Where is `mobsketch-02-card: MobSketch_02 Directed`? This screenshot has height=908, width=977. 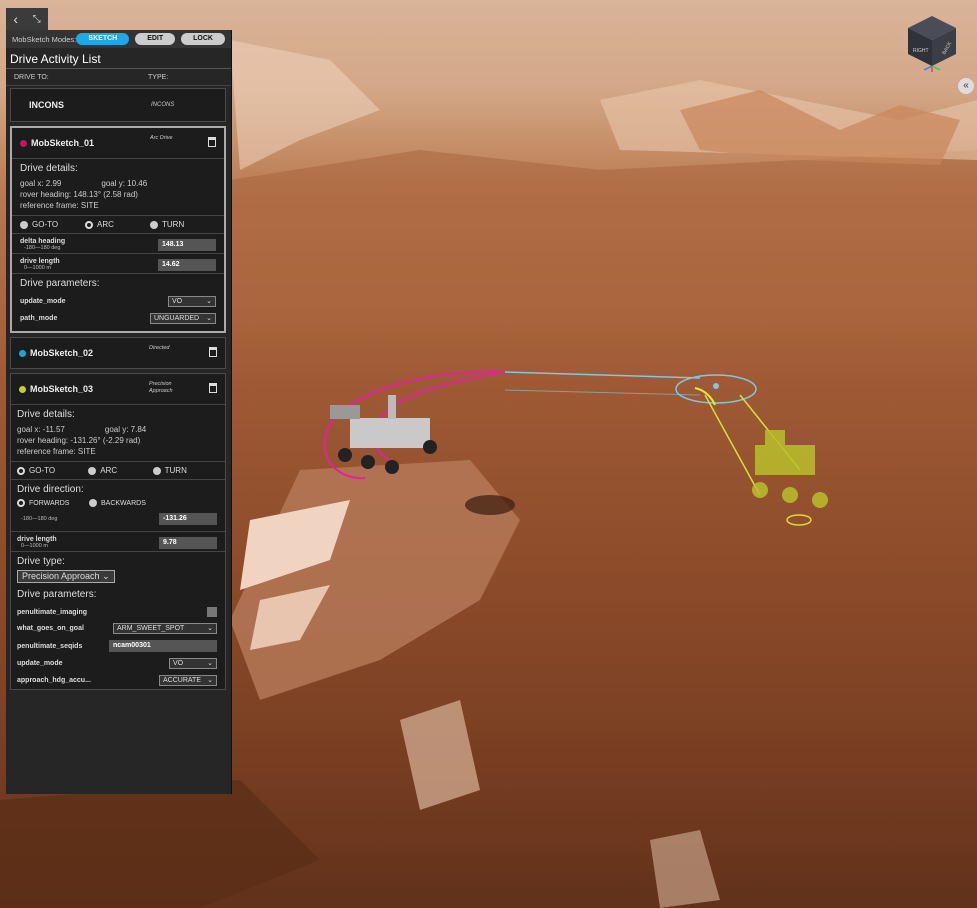 mobsketch-02-card: MobSketch_02 Directed is located at coordinates (118, 353).